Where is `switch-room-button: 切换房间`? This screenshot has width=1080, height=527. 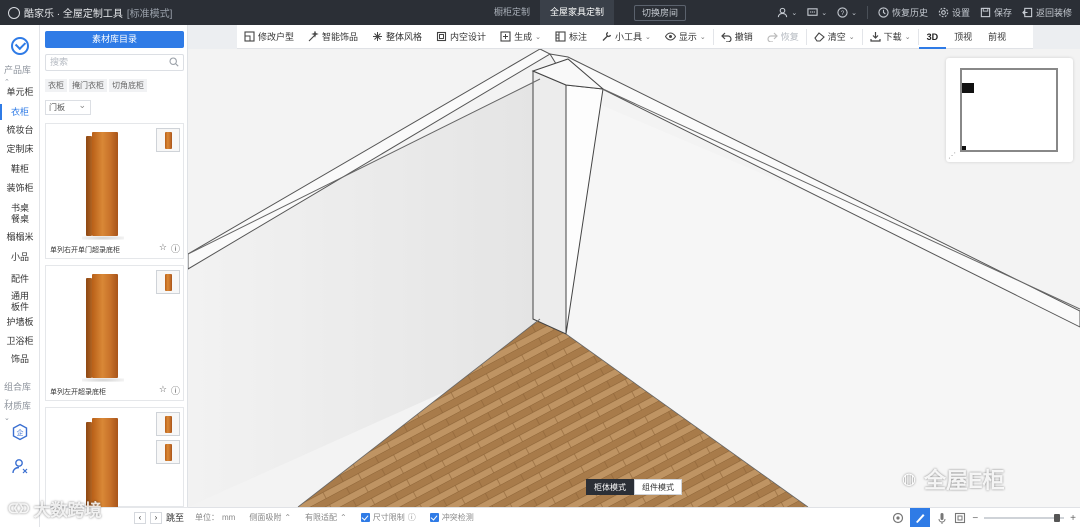
switch-room-button: 切换房间 is located at coordinates (660, 12).